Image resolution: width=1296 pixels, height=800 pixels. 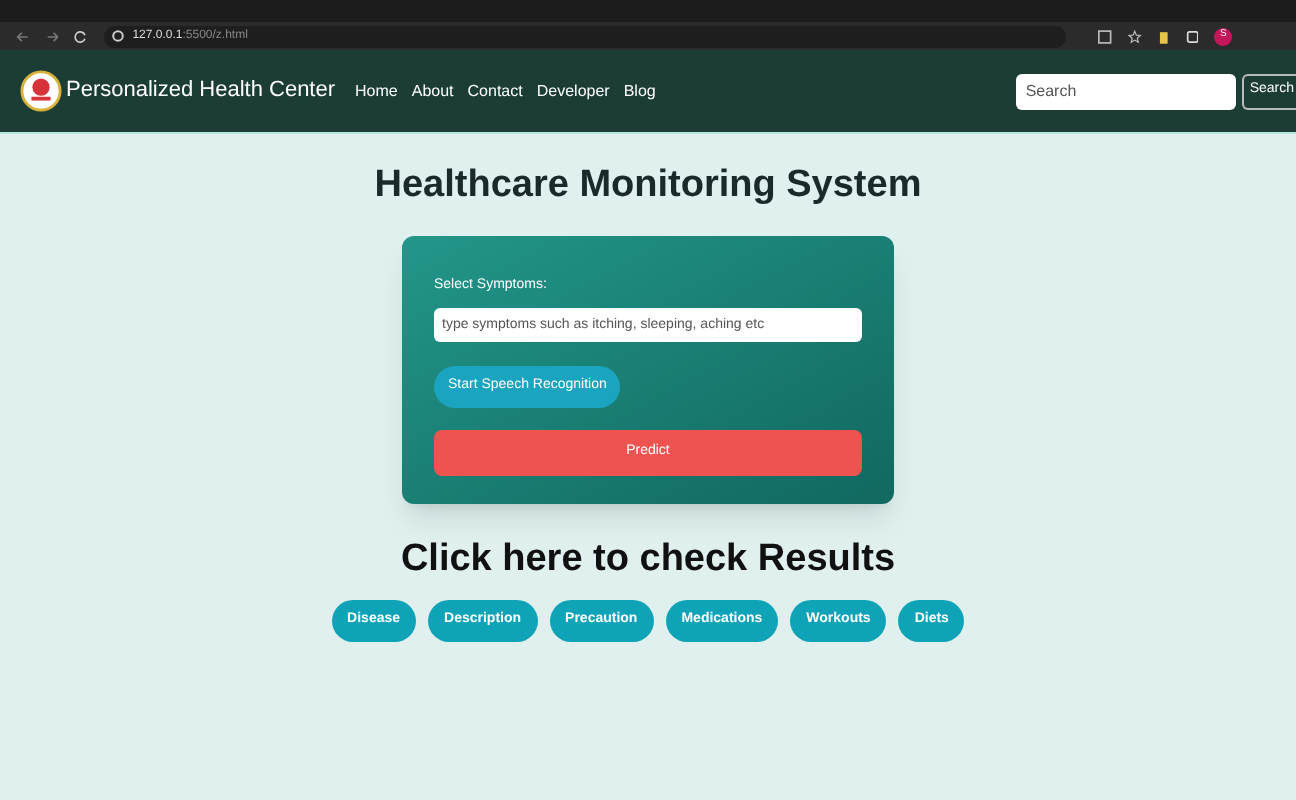 What do you see at coordinates (495, 91) in the screenshot?
I see `nav-link: Contact` at bounding box center [495, 91].